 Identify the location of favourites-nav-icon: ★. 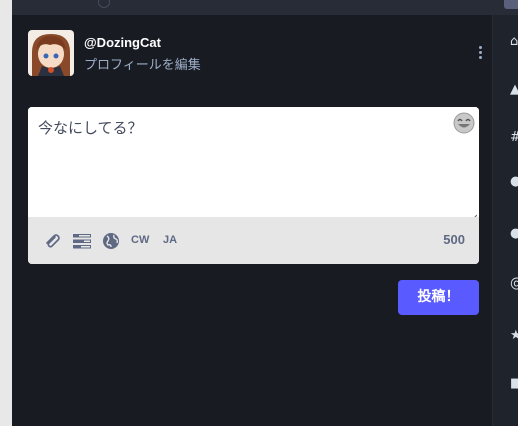
(514, 336).